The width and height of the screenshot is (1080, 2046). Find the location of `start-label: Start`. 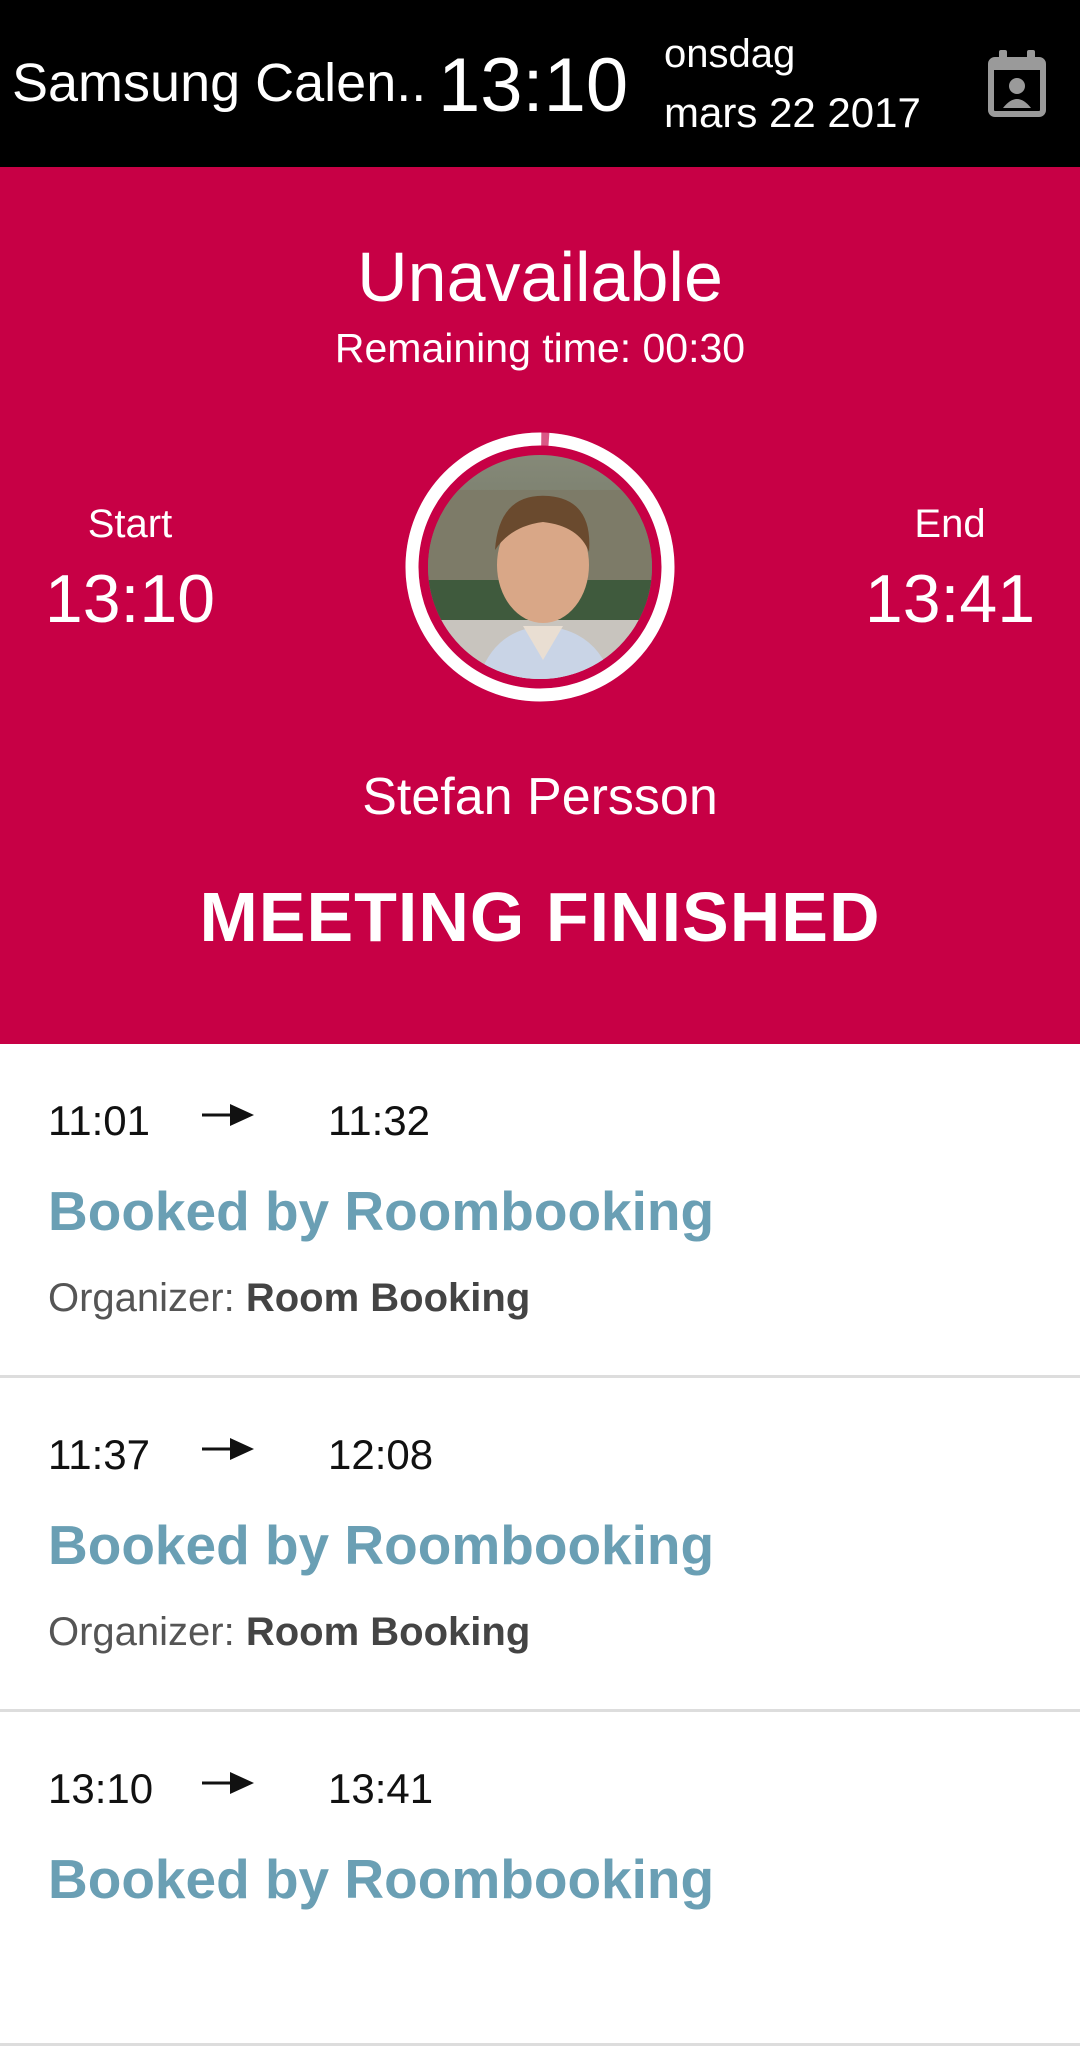

start-label: Start is located at coordinates (130, 524).